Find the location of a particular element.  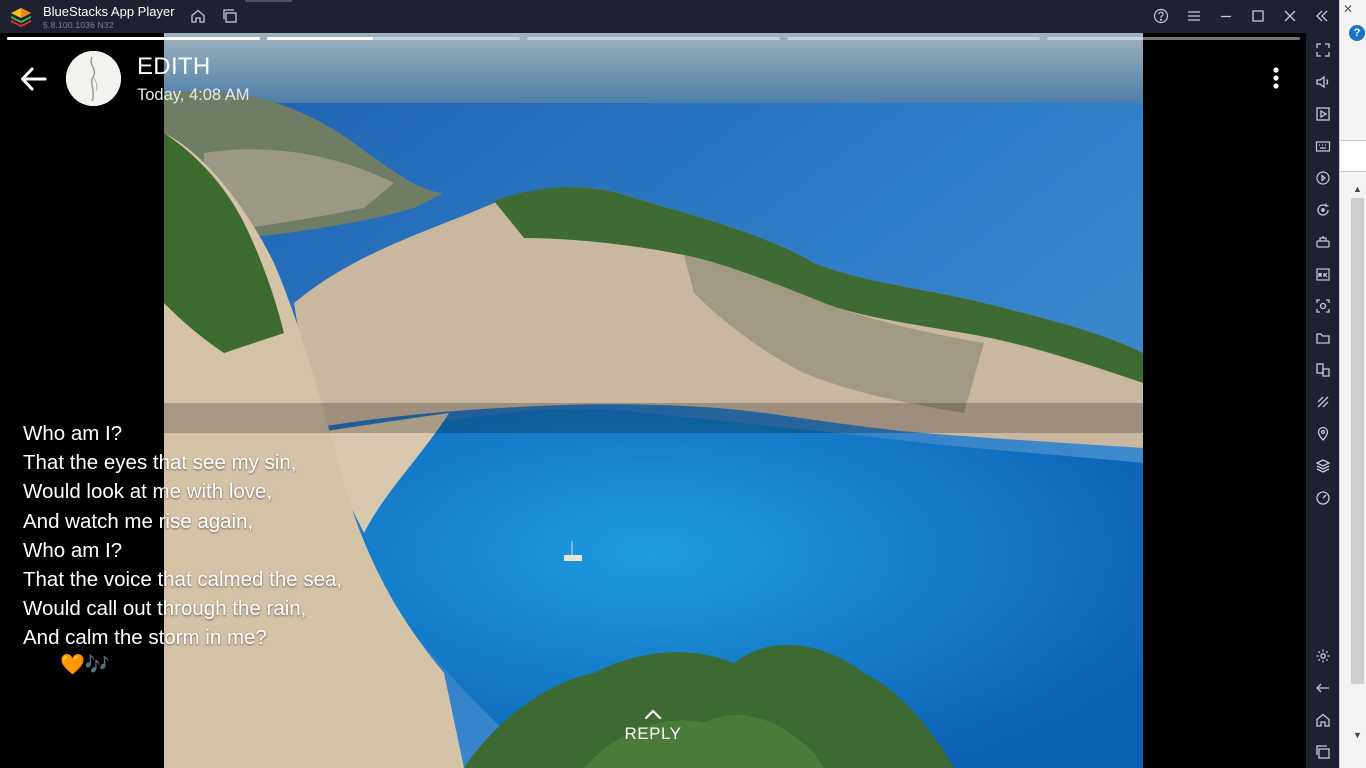

avatar is located at coordinates (93, 78).